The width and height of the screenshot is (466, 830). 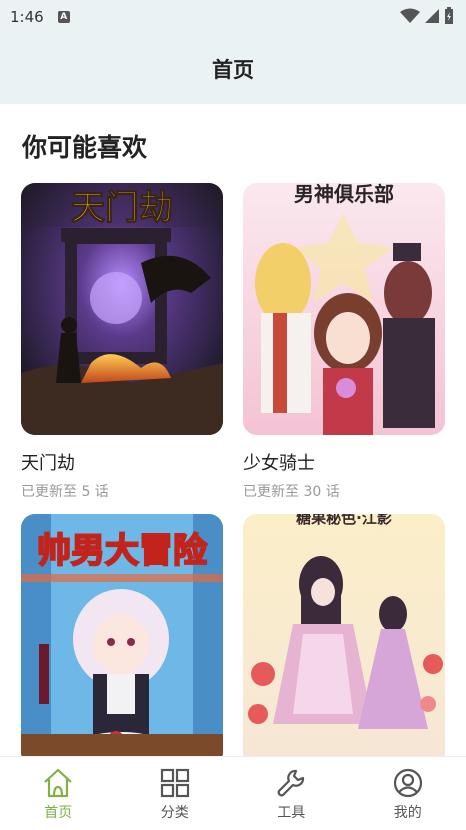 What do you see at coordinates (65, 492) in the screenshot?
I see `comic-update-status: 已更新至 5 话` at bounding box center [65, 492].